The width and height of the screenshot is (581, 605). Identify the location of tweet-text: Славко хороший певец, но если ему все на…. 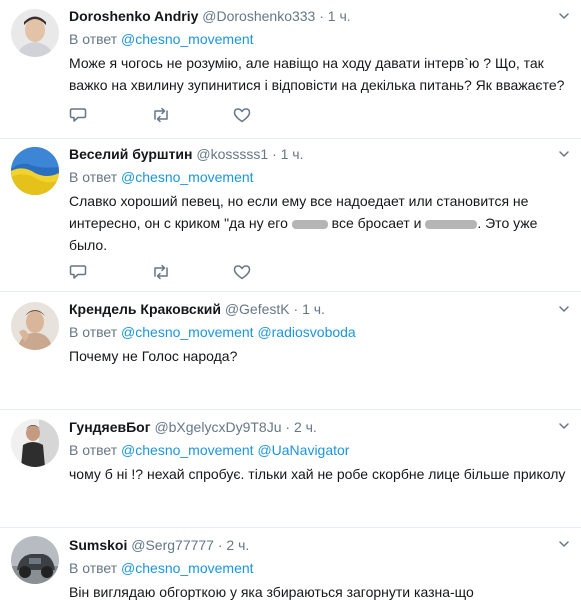
(320, 223).